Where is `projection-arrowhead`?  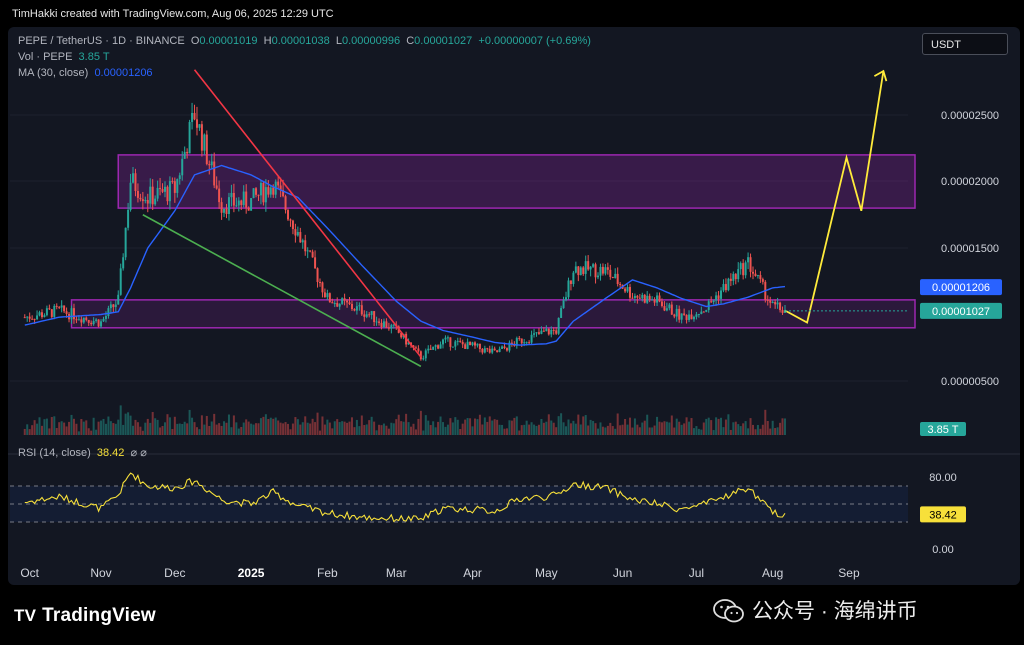 projection-arrowhead is located at coordinates (880, 75).